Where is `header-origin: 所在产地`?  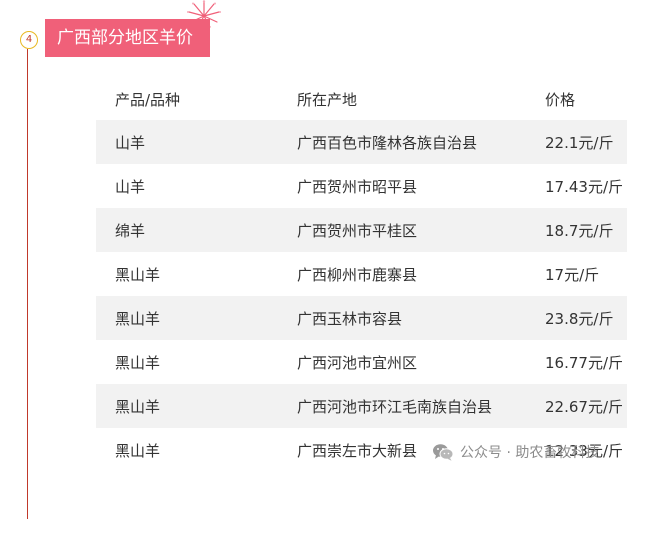 header-origin: 所在产地 is located at coordinates (327, 99).